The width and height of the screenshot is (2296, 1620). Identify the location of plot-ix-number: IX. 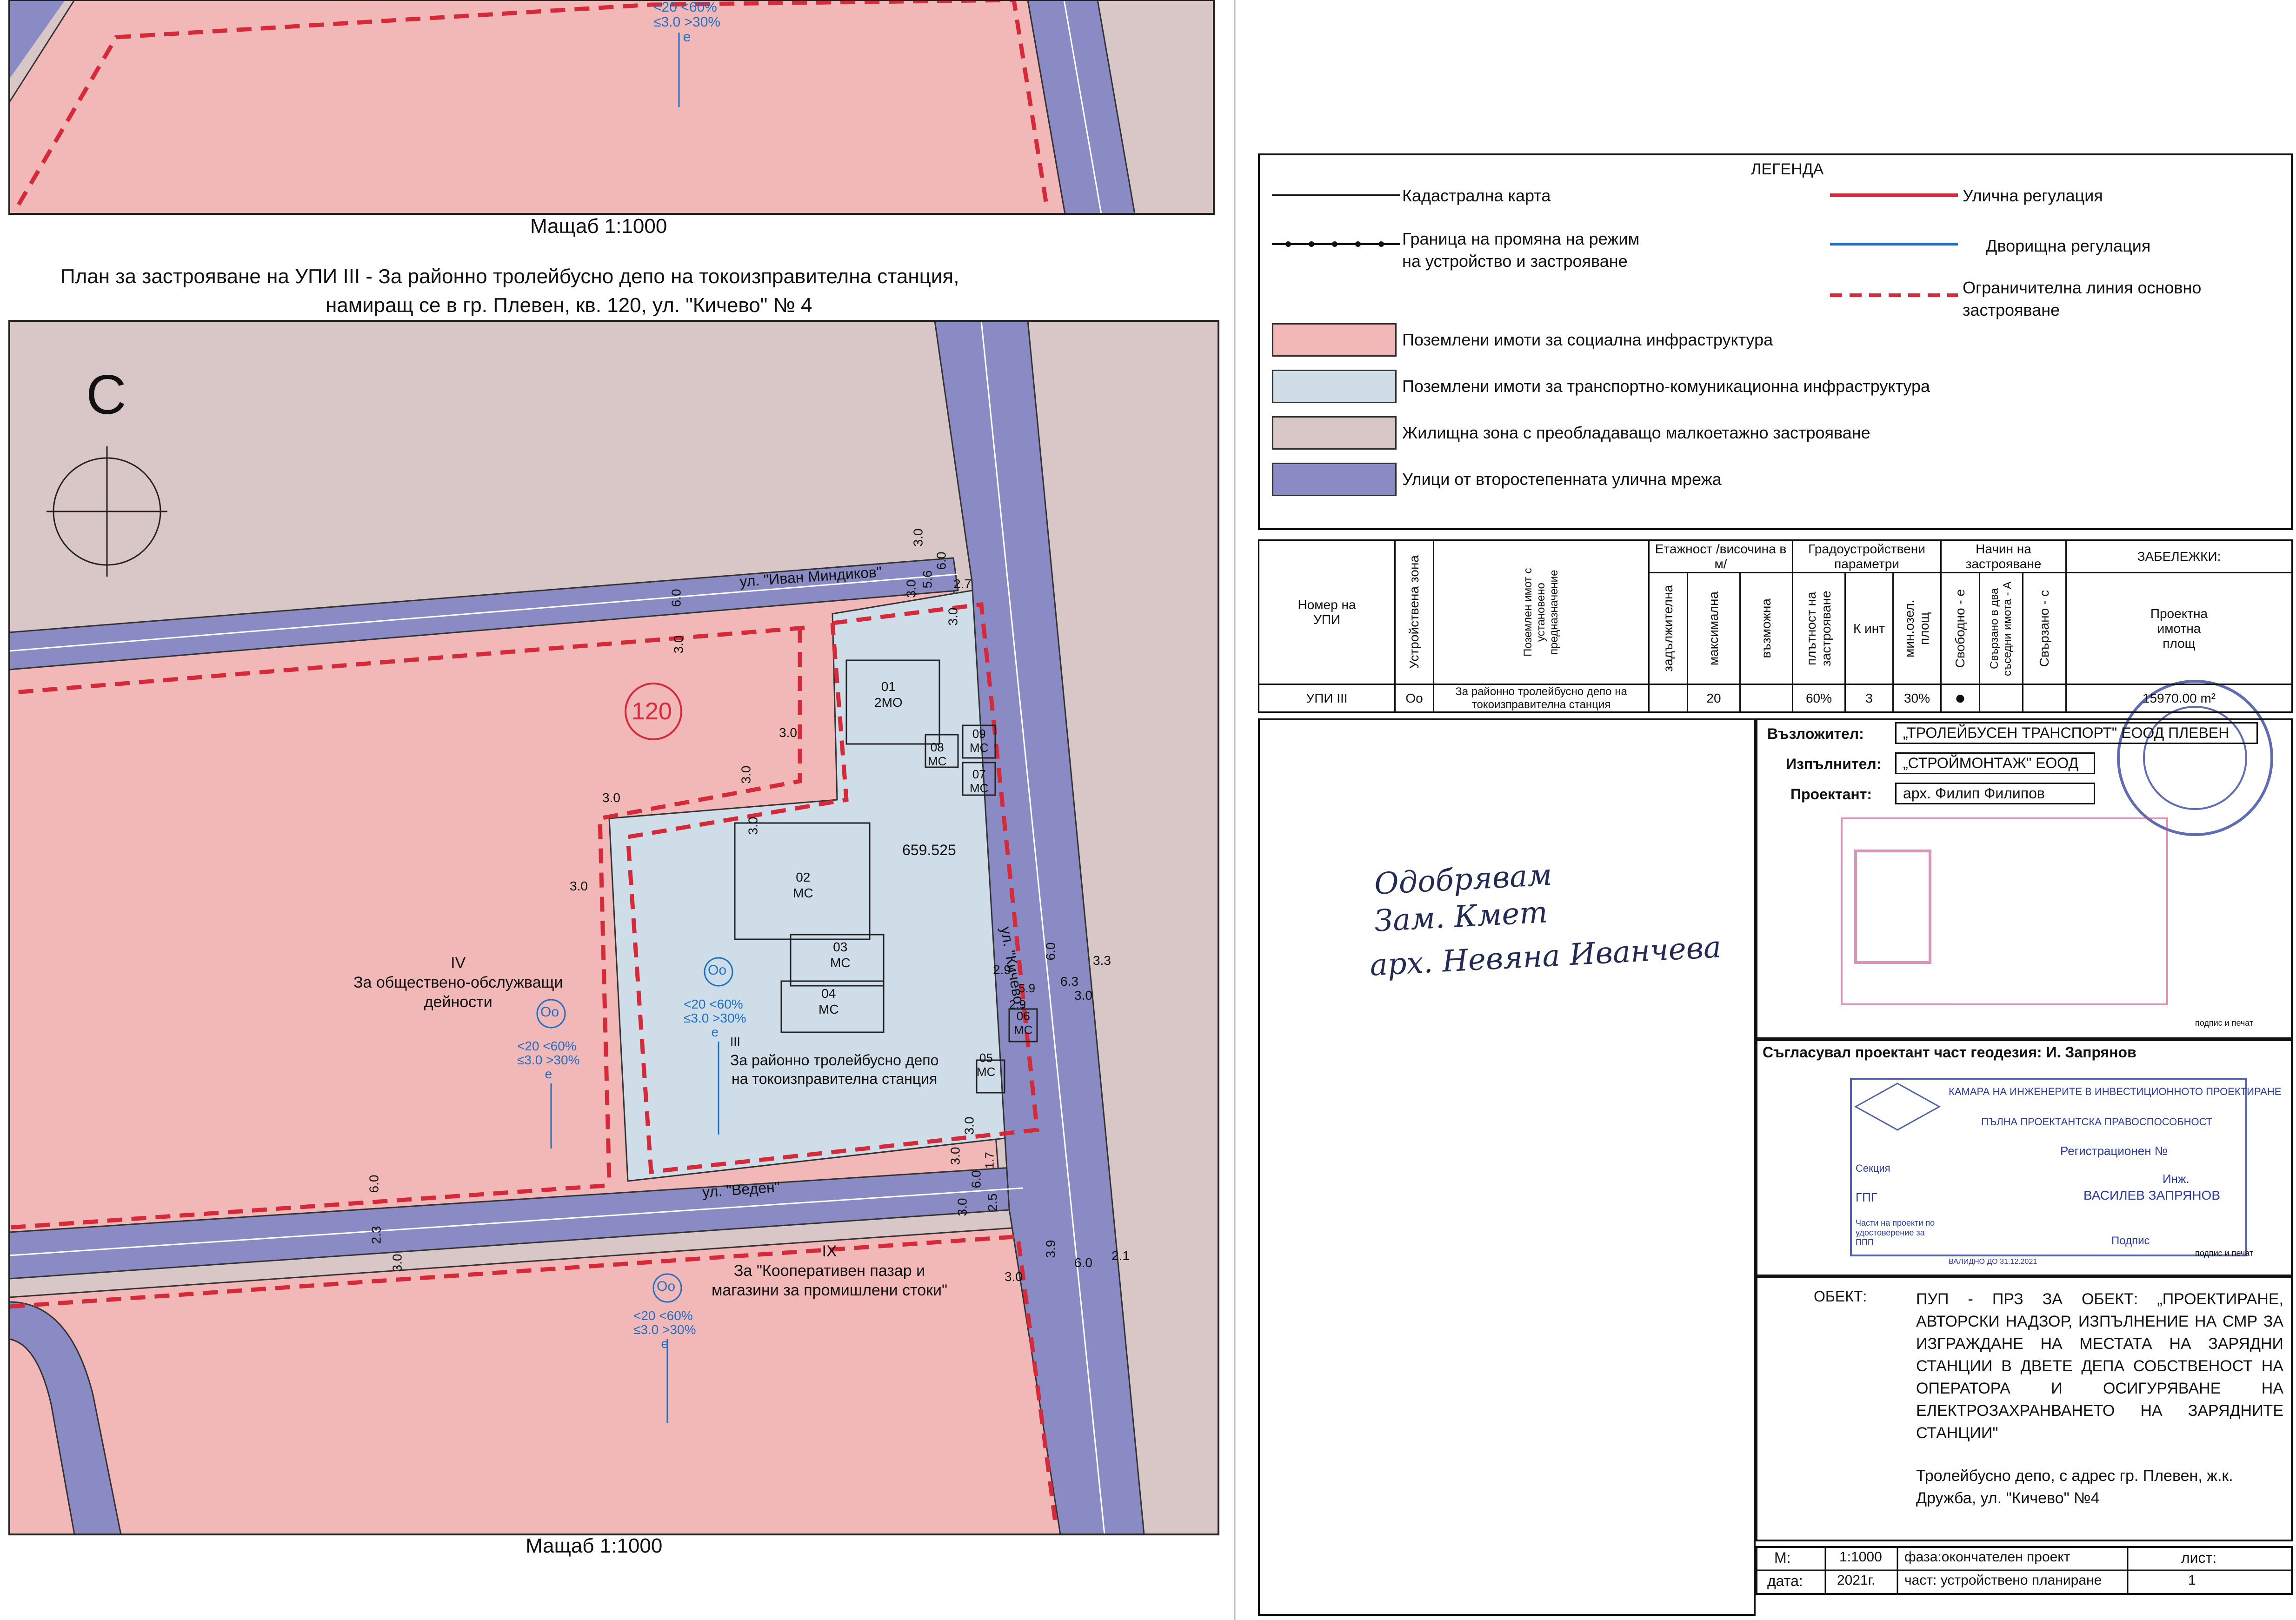
(830, 1251).